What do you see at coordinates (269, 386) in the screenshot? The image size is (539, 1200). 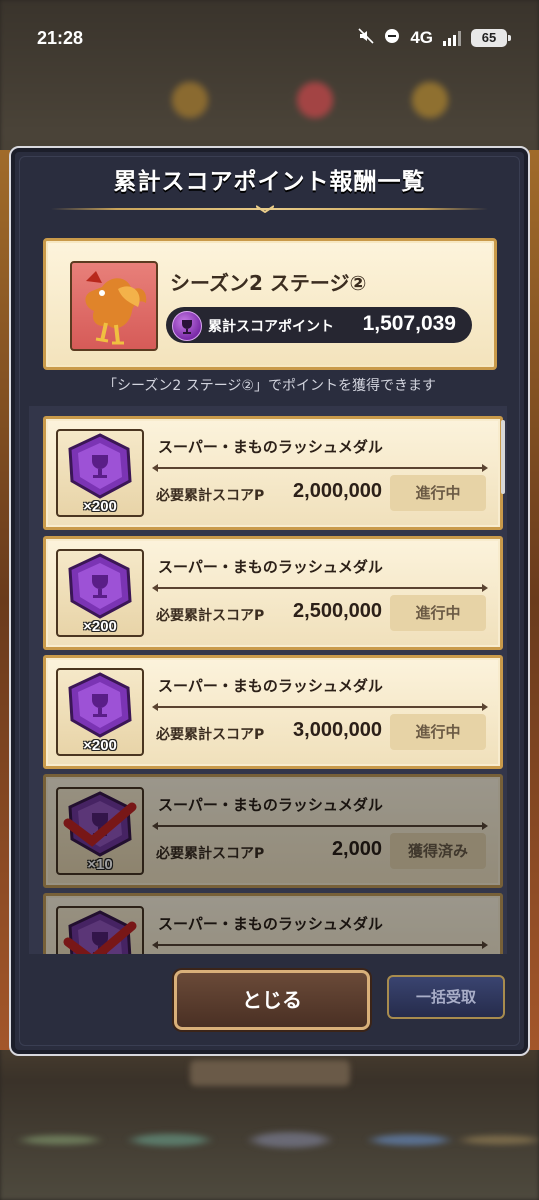 I see `dialog-subtitle: 「シーズン2 ステージ②」でポイントを獲得できます` at bounding box center [269, 386].